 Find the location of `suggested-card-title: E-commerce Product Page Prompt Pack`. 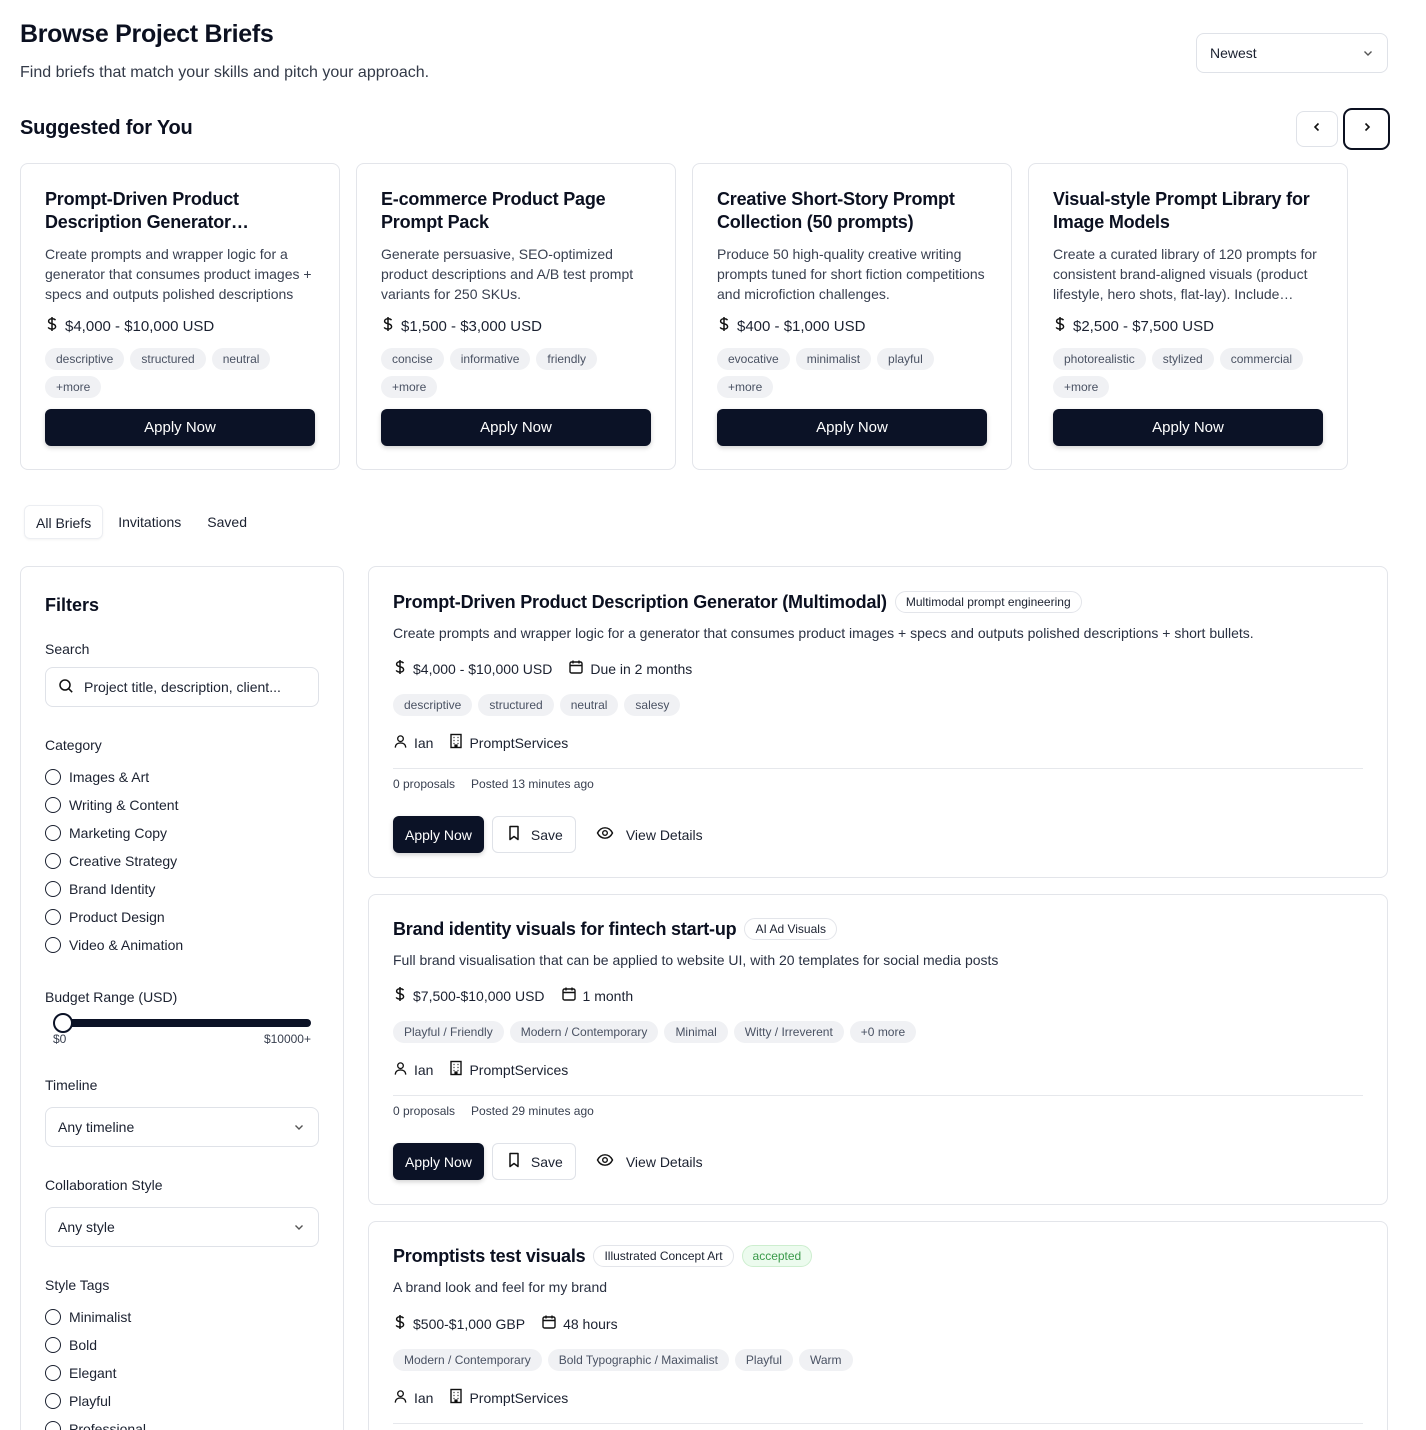

suggested-card-title: E-commerce Product Page Prompt Pack is located at coordinates (516, 211).